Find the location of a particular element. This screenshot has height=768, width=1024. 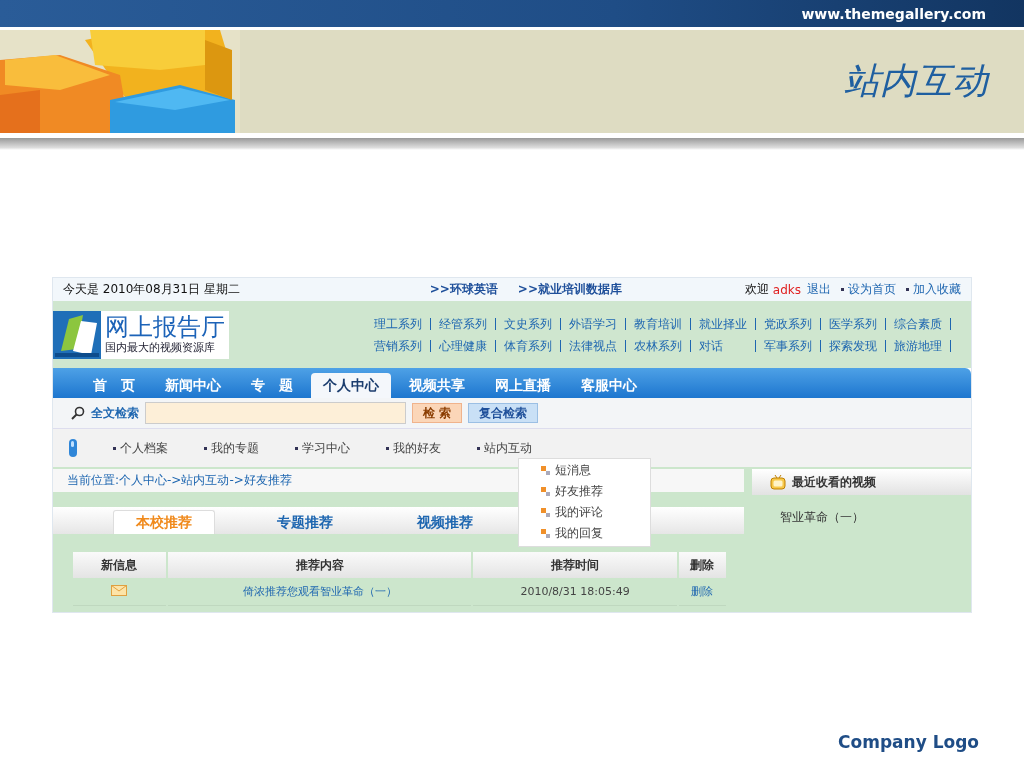

search-button: 检 索 is located at coordinates (437, 413).